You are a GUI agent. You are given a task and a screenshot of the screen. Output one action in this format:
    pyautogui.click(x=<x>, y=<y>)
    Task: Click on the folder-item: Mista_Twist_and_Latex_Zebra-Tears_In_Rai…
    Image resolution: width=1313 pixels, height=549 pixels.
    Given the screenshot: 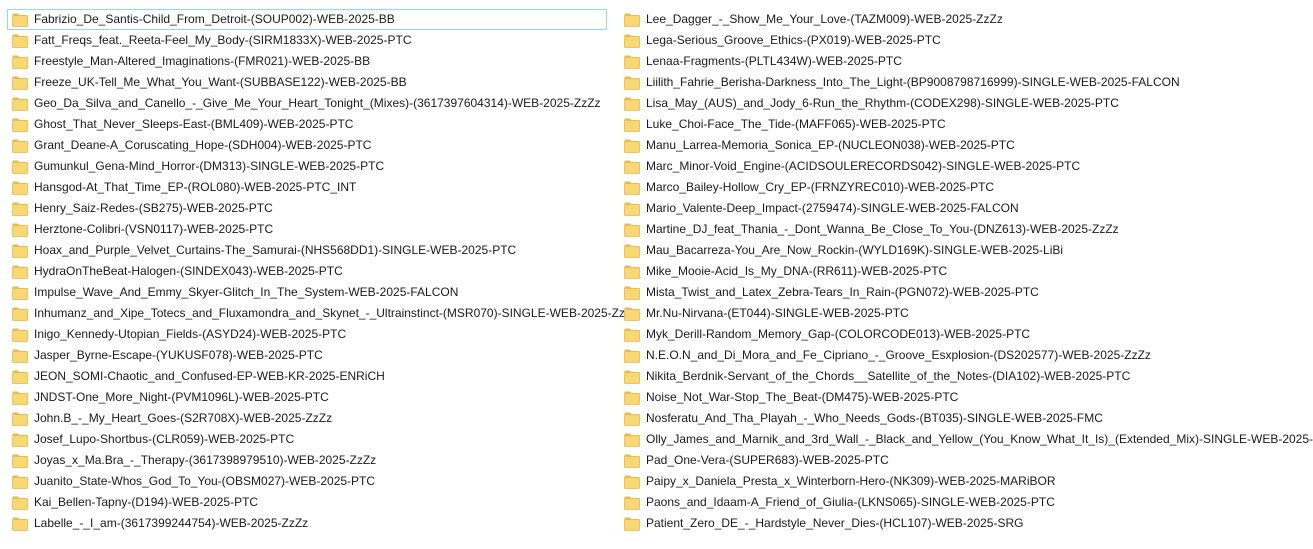 What is the action you would take?
    pyautogui.click(x=964, y=292)
    